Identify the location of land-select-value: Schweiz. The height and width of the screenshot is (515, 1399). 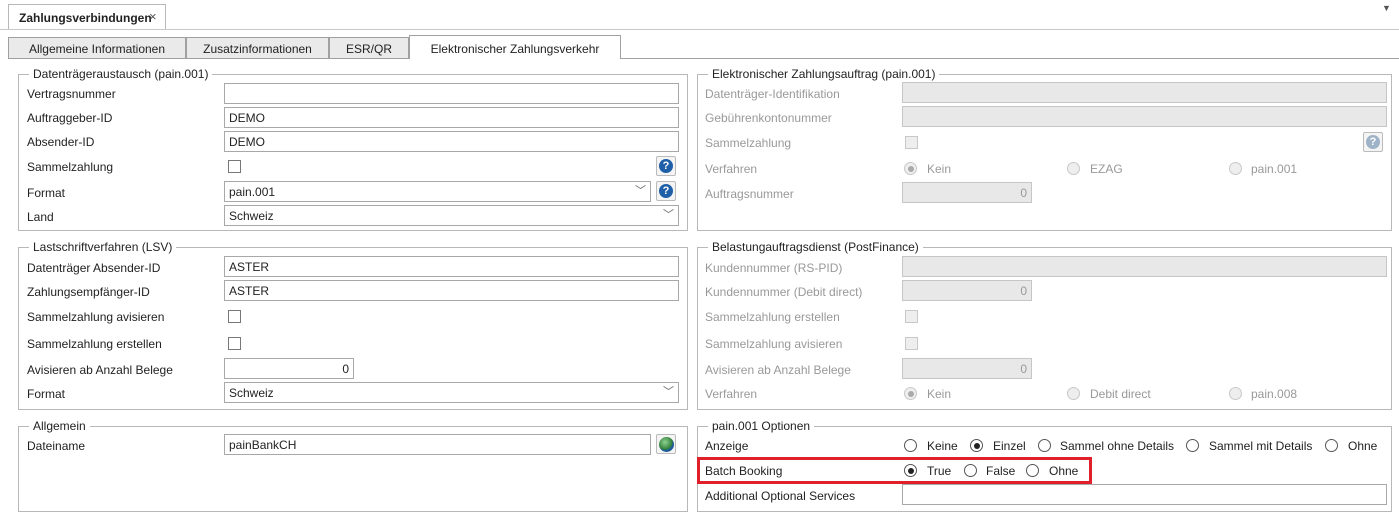
(251, 216).